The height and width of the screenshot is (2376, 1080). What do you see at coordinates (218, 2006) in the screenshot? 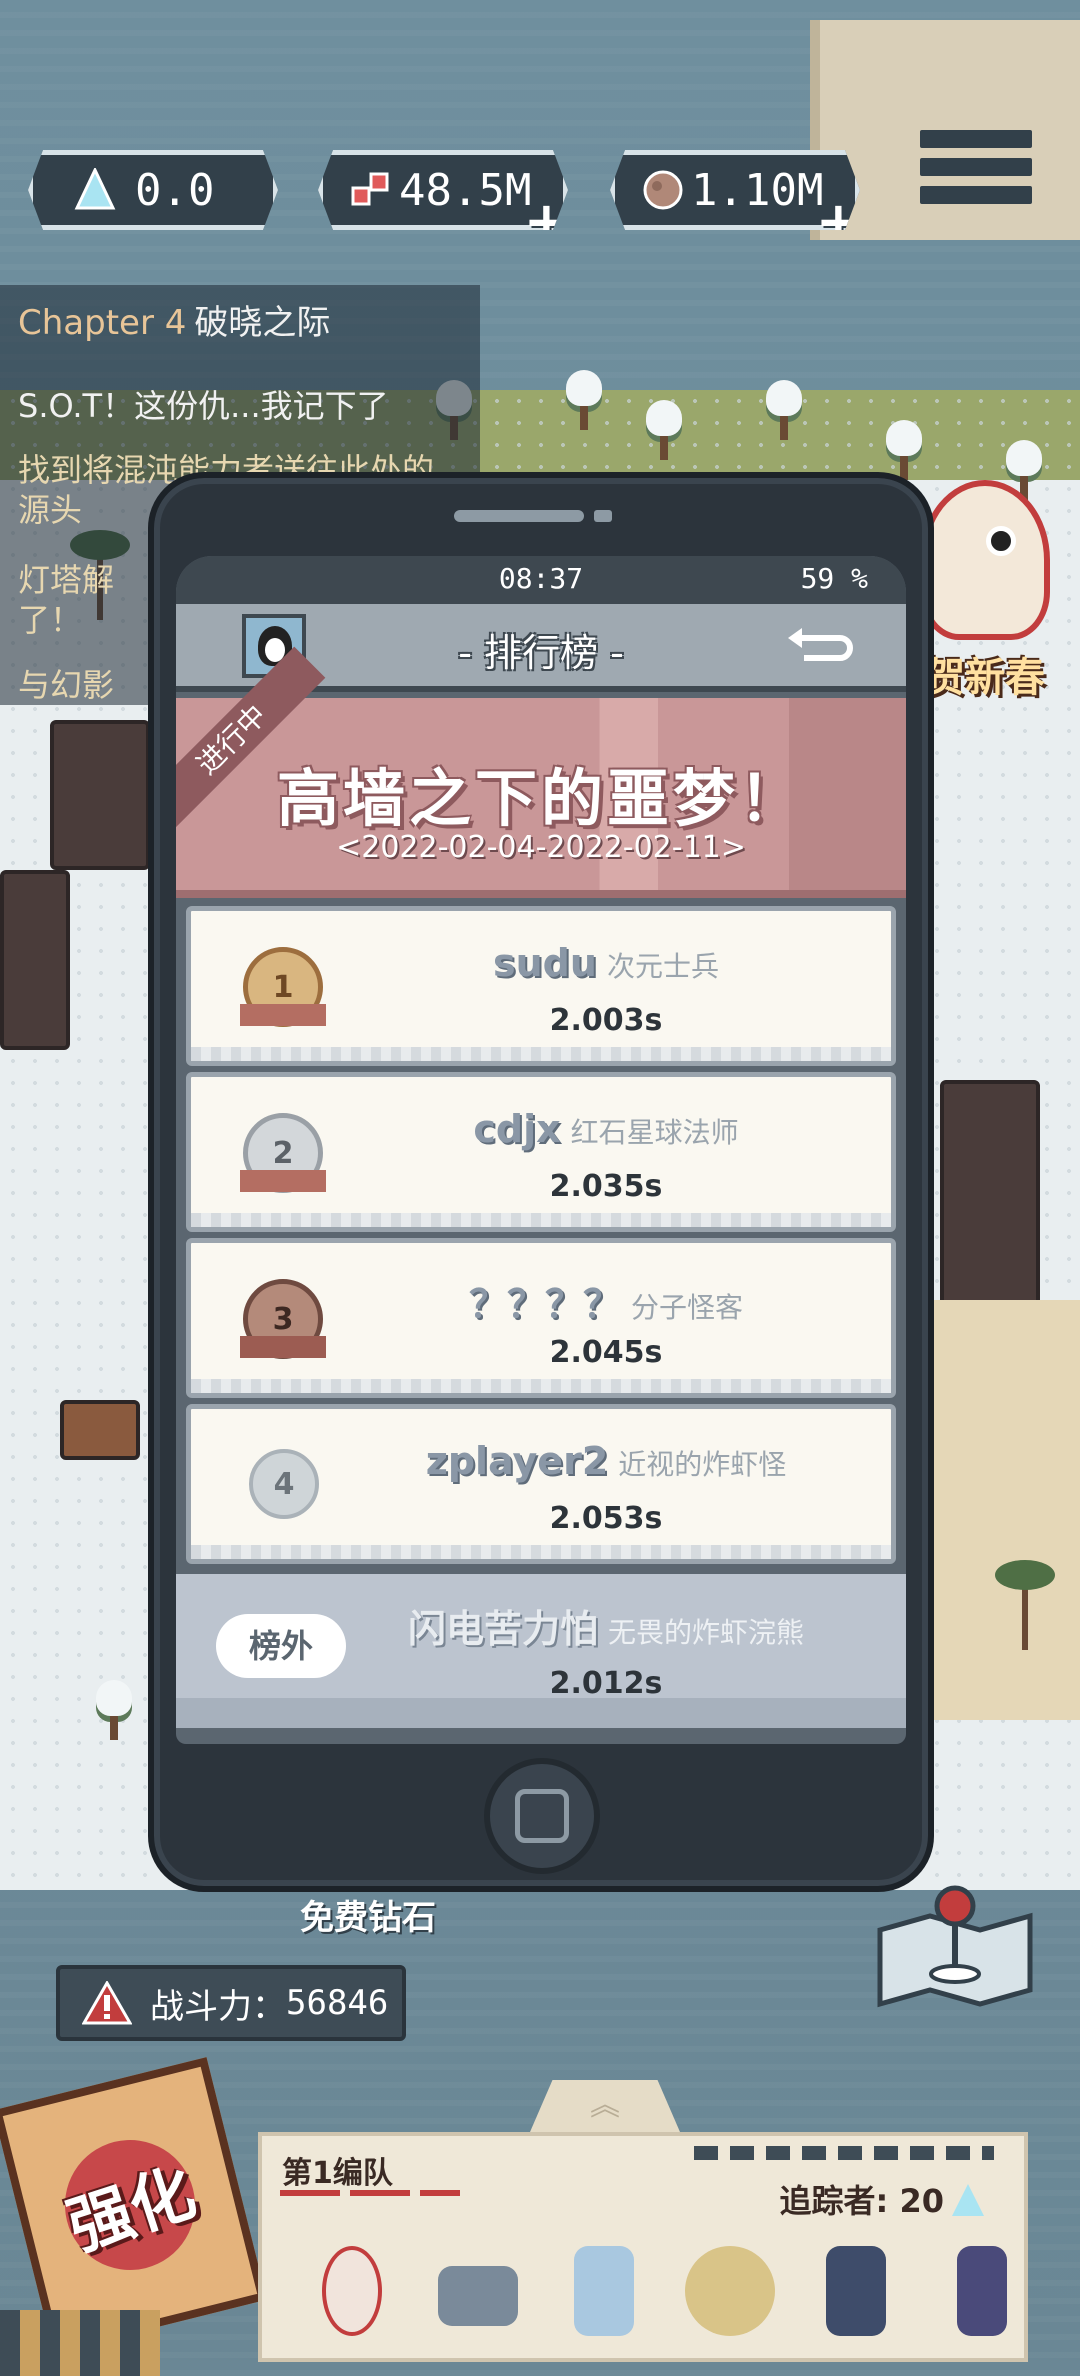
I see `power-label: 战斗力：` at bounding box center [218, 2006].